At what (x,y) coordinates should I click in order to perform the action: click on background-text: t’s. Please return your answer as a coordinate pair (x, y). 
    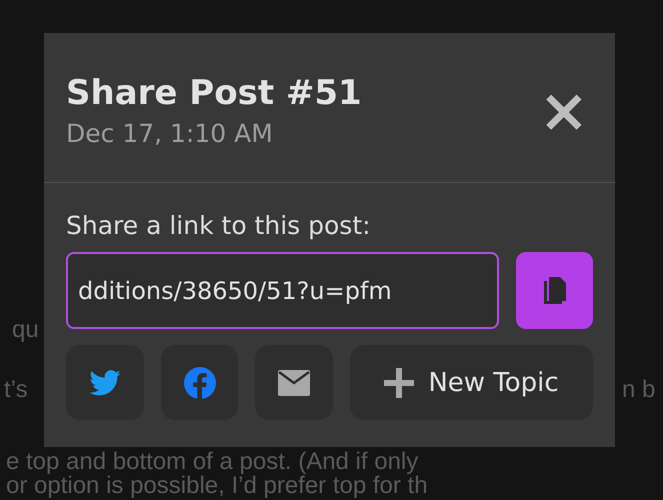
    Looking at the image, I should click on (16, 390).